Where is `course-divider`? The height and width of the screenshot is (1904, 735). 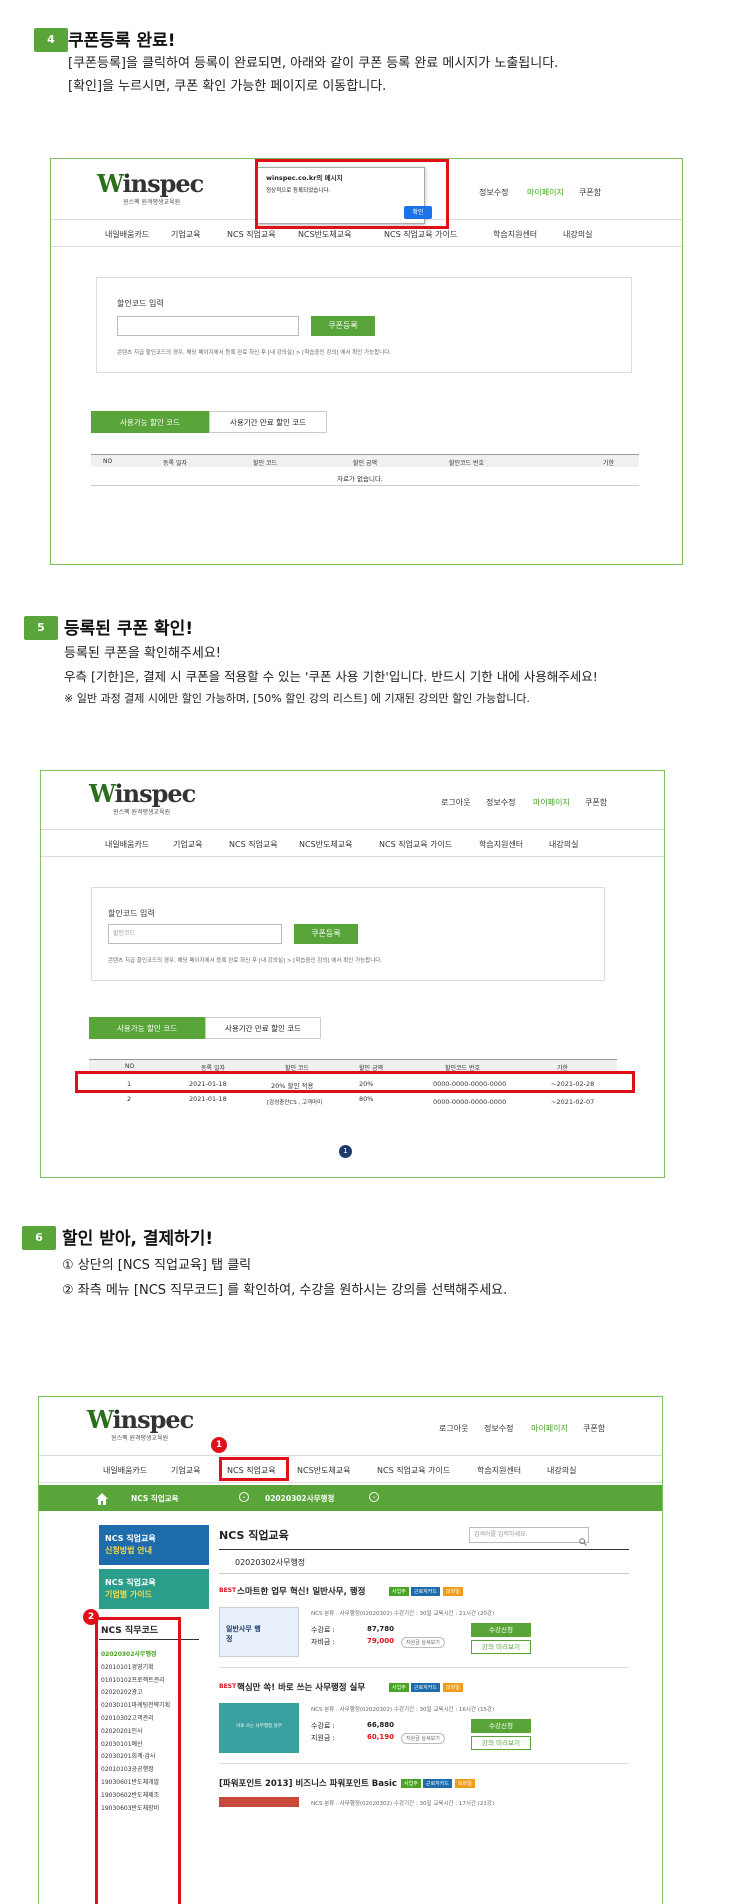 course-divider is located at coordinates (424, 1667).